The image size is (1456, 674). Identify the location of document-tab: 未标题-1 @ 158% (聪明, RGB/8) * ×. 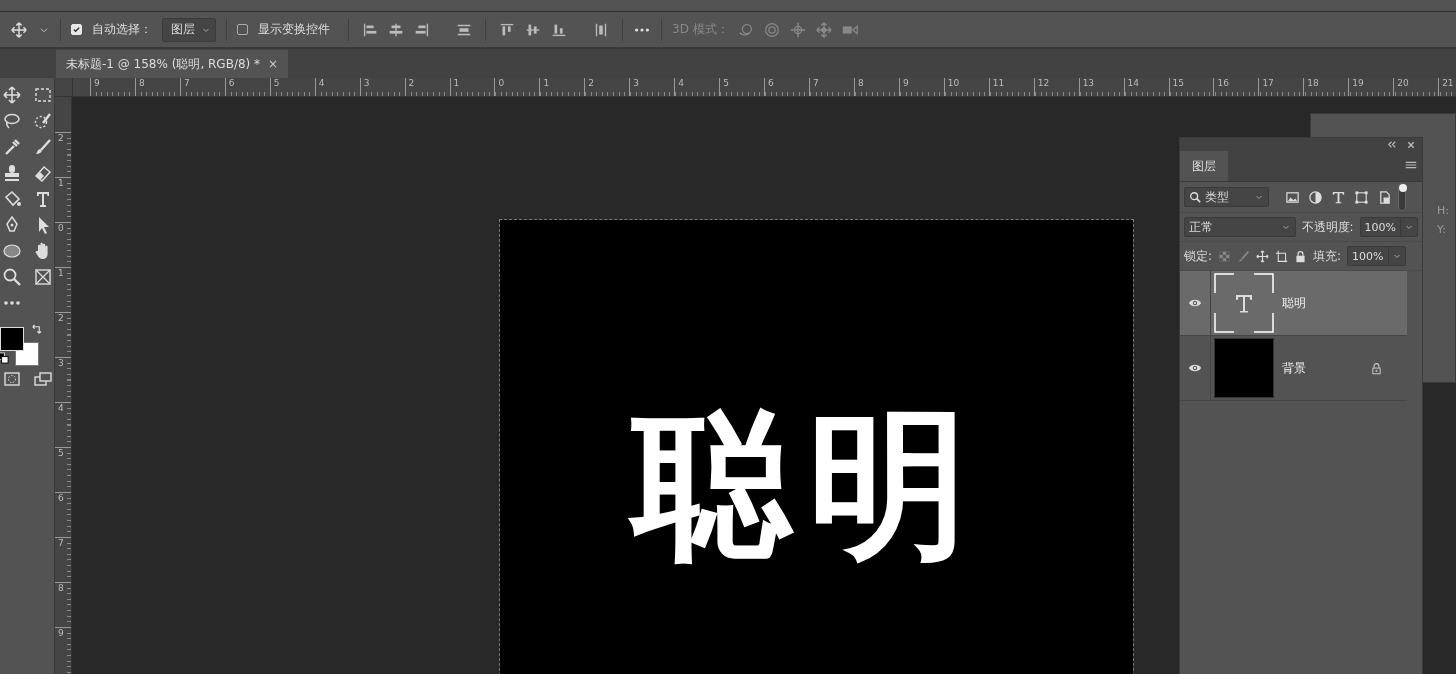
(172, 64).